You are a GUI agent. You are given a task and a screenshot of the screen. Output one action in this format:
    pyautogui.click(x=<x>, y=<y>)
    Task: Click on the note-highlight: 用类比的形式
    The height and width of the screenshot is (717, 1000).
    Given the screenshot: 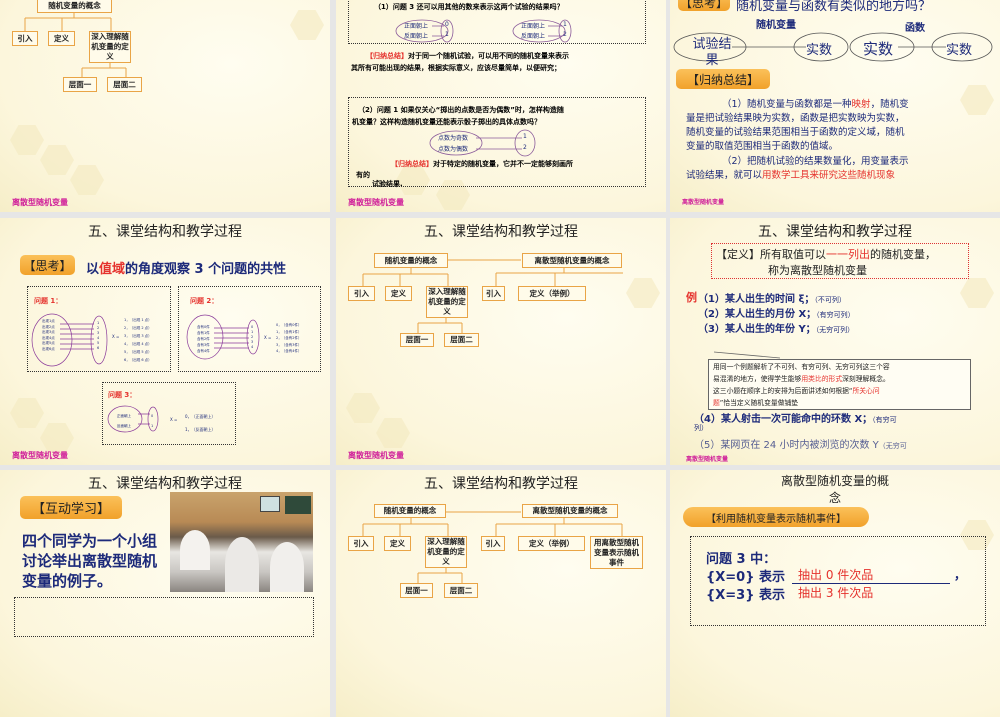 What is the action you would take?
    pyautogui.click(x=822, y=379)
    